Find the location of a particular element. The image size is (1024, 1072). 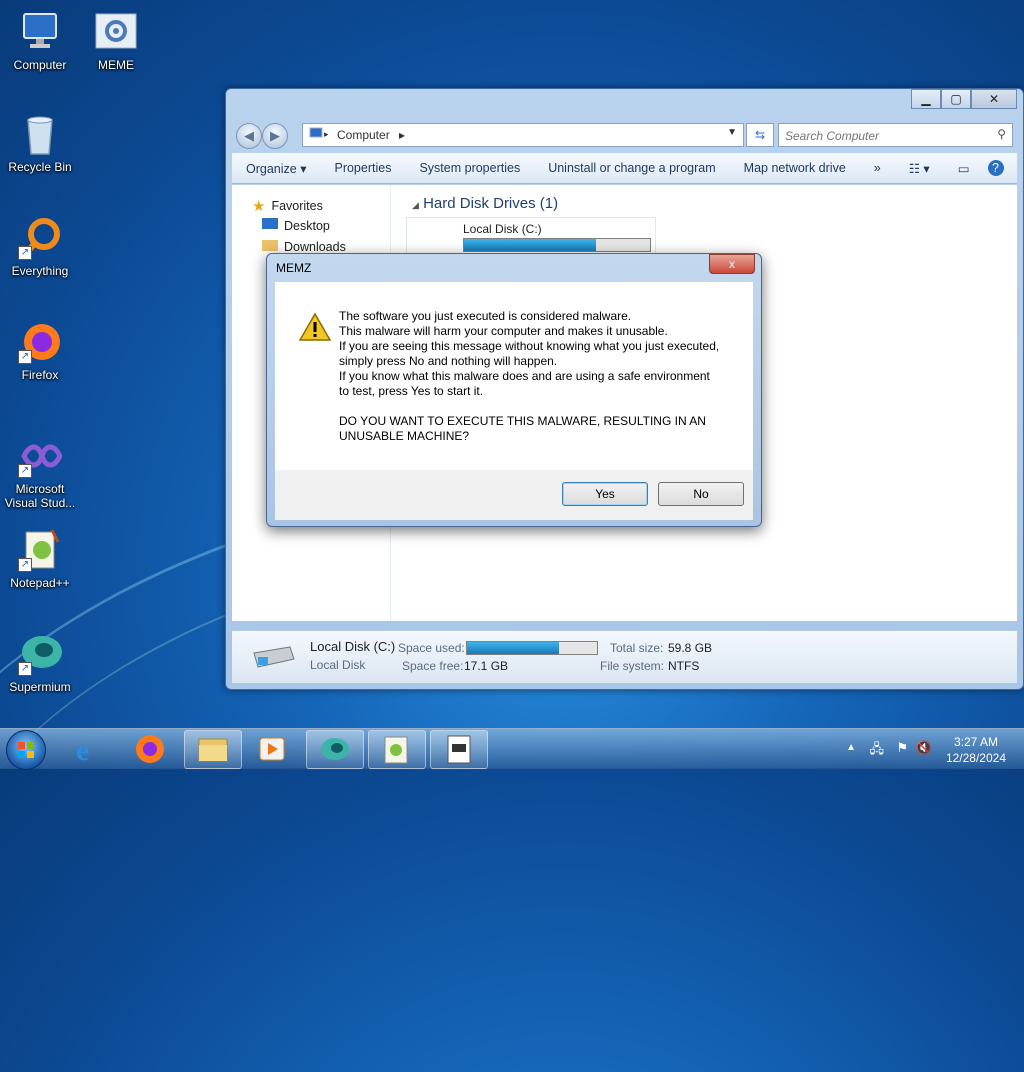

action-center-flag-icon: ⚑ is located at coordinates (902, 748).